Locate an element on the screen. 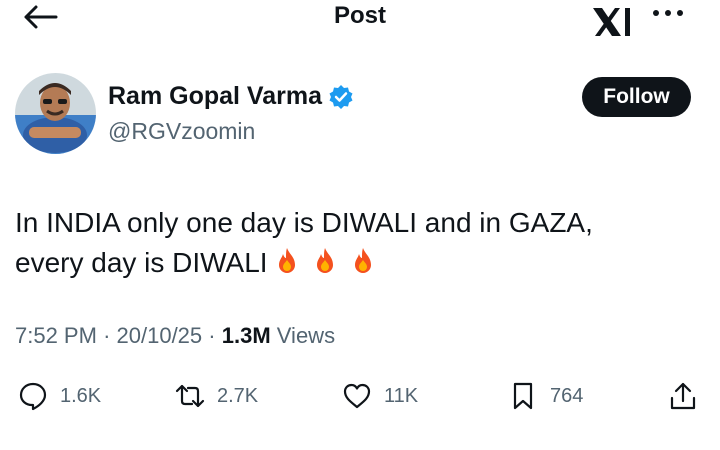 The image size is (720, 450). author-name-row: Ram Gopal Varma is located at coordinates (231, 96).